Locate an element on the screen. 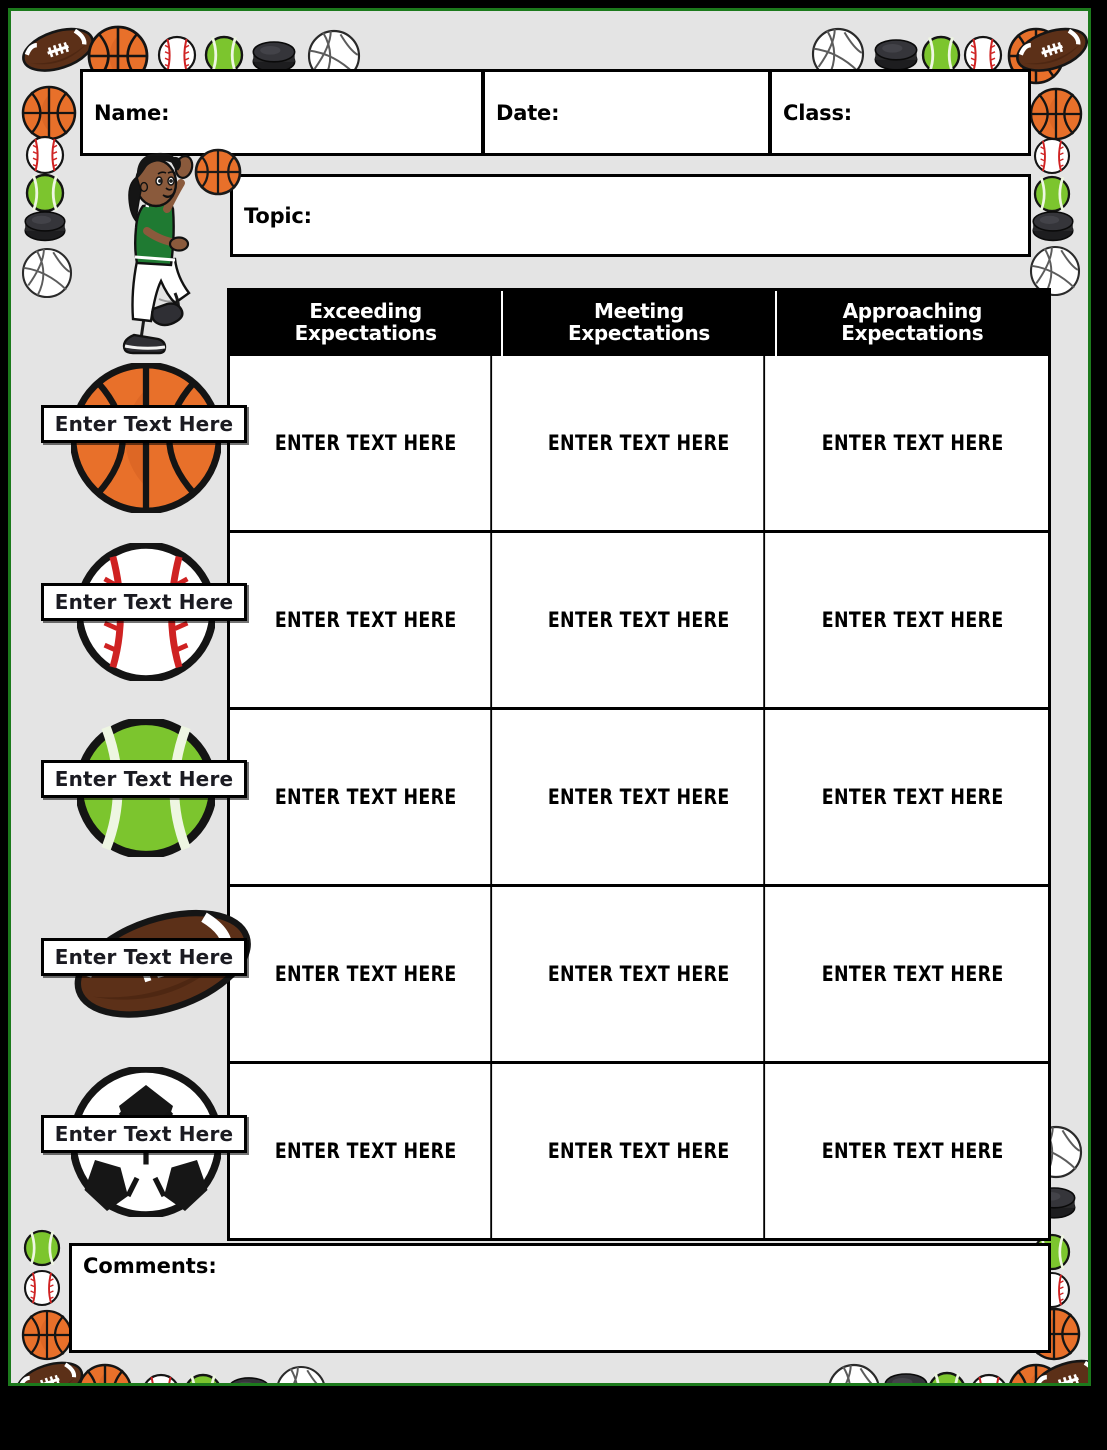  column-header-line1: Approaching is located at coordinates (912, 311).